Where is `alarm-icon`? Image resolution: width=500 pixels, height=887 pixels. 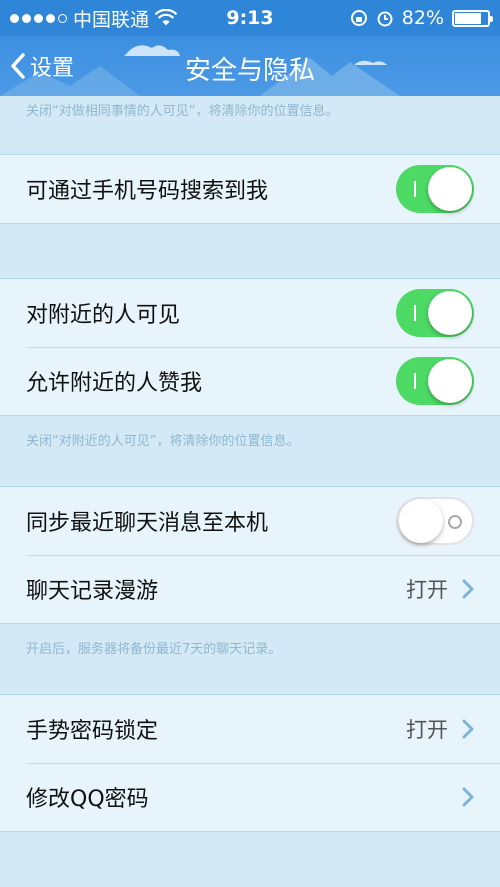 alarm-icon is located at coordinates (385, 19).